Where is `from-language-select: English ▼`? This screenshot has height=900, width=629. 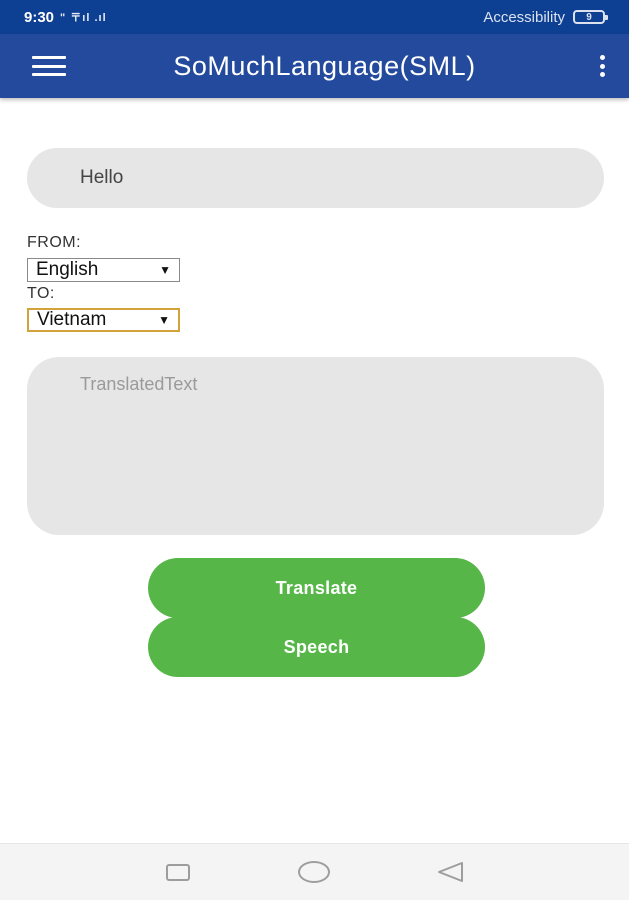 from-language-select: English ▼ is located at coordinates (103, 270).